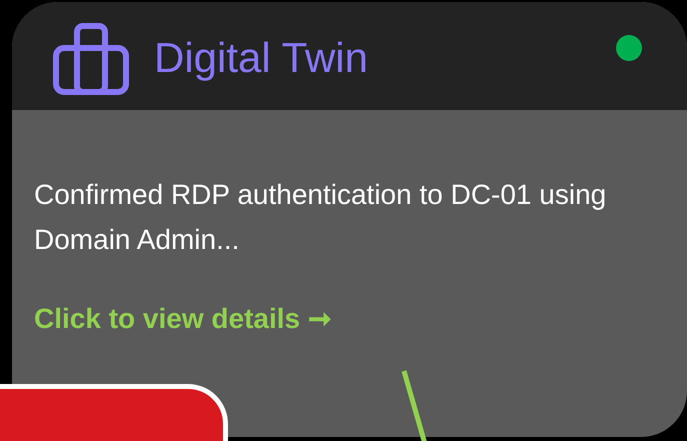 The image size is (687, 441). What do you see at coordinates (261, 58) in the screenshot?
I see `card-title: Digital Twin` at bounding box center [261, 58].